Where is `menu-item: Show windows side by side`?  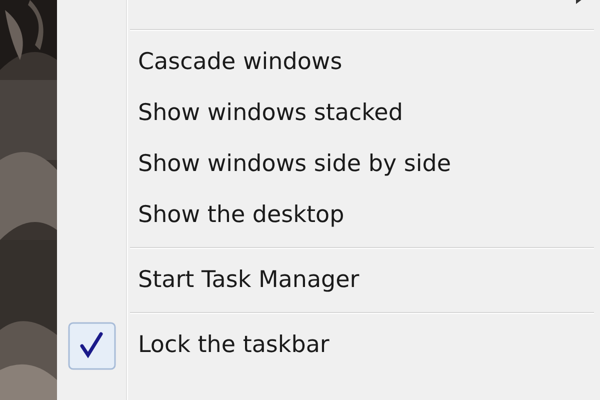
menu-item: Show windows side by side is located at coordinates (295, 164).